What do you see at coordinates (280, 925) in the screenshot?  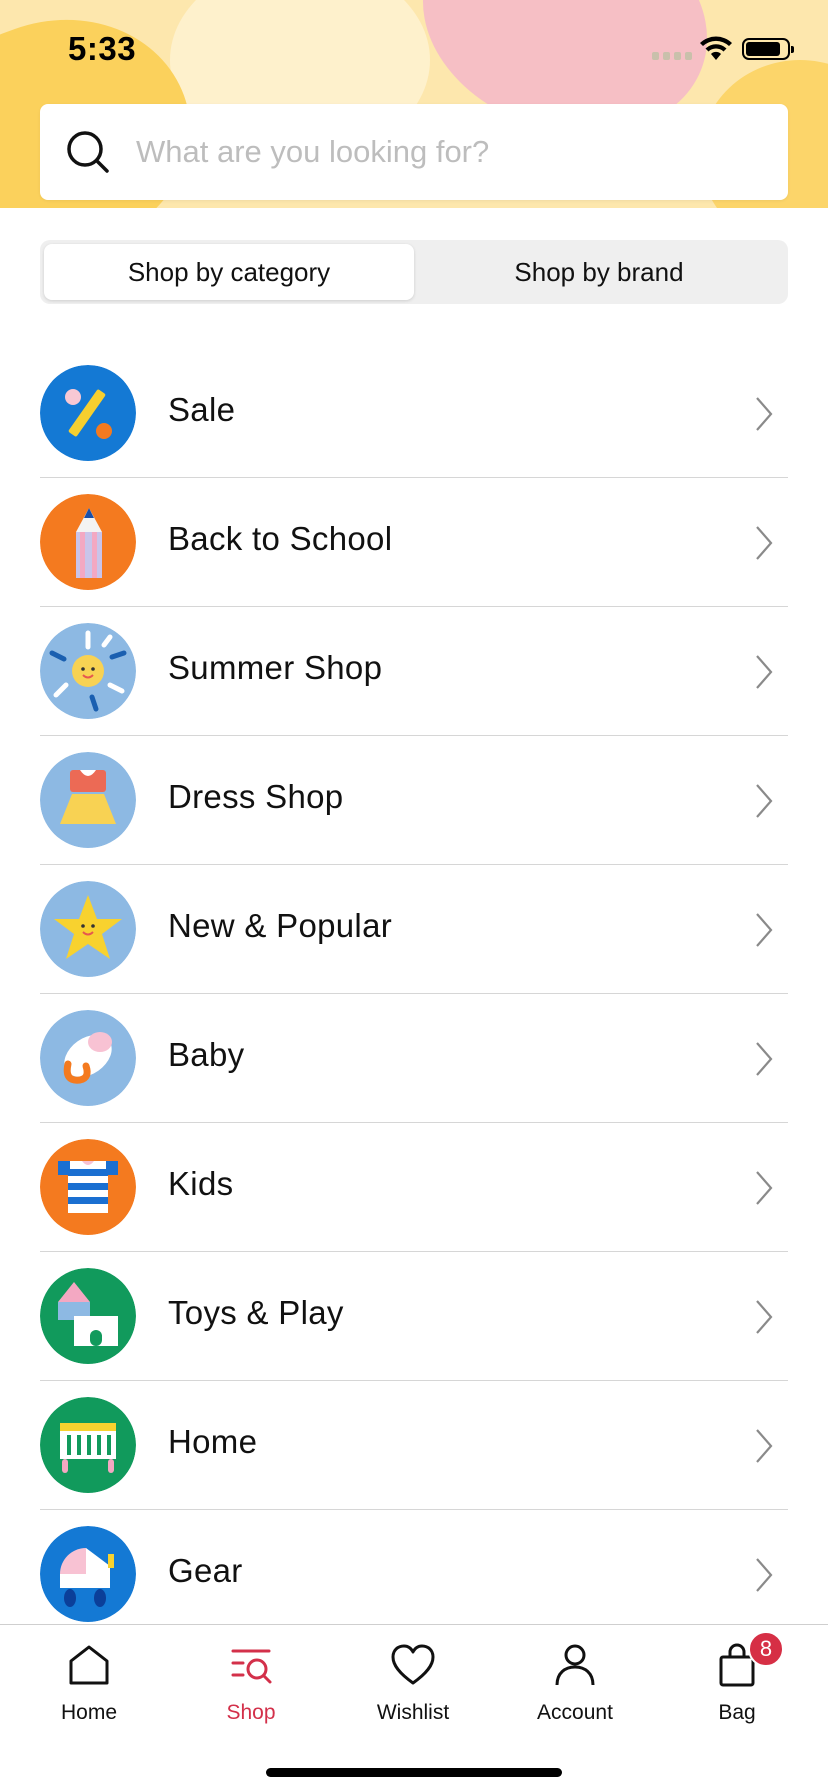 I see `category-label: New & Popular` at bounding box center [280, 925].